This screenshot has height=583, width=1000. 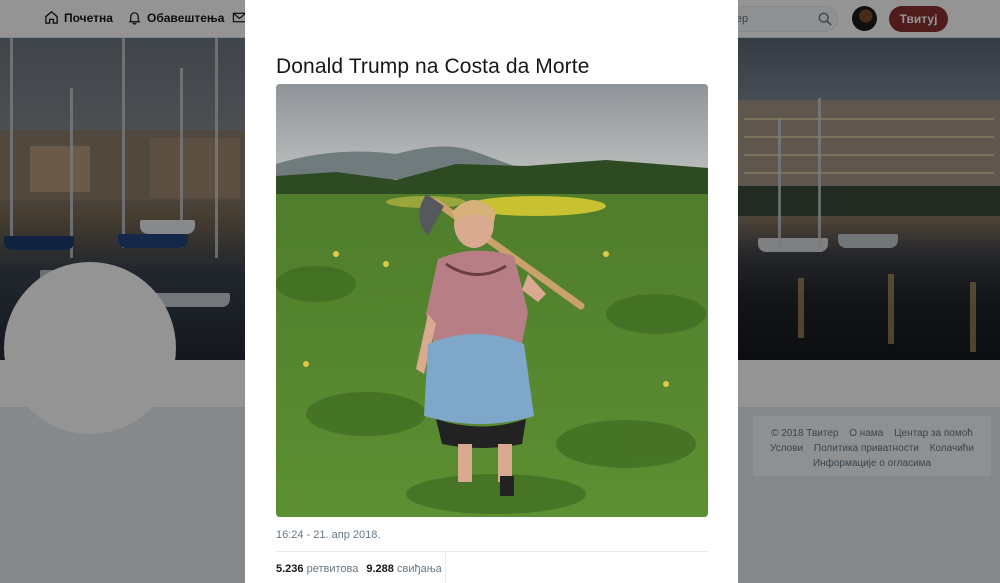 What do you see at coordinates (419, 569) in the screenshot?
I see `likes-label: свиђања` at bounding box center [419, 569].